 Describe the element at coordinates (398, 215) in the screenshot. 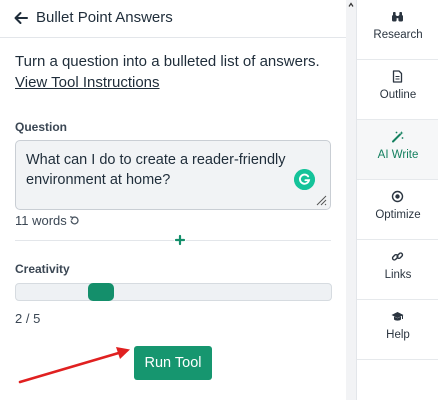

I see `sidebar-item-label: Optimize` at that location.